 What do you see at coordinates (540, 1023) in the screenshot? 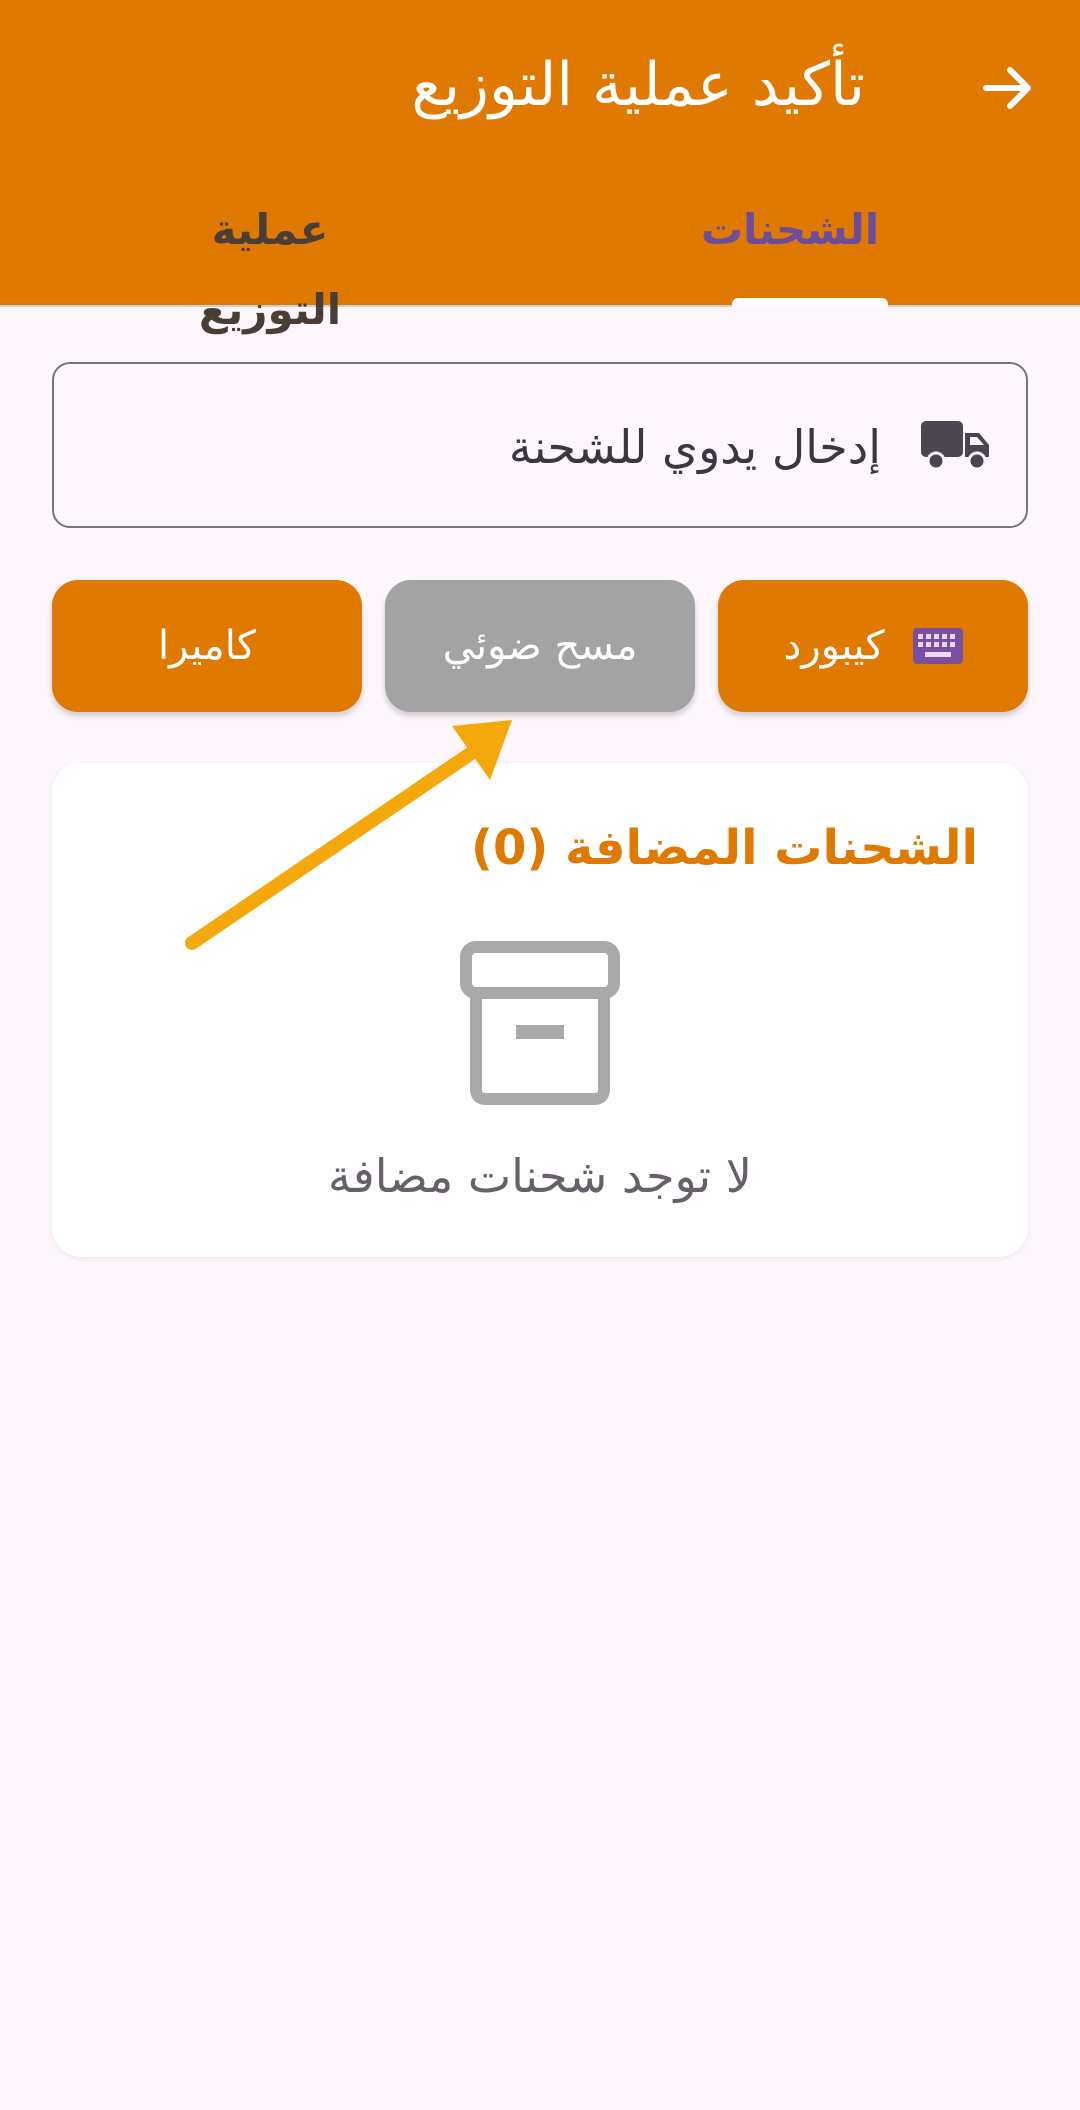
I see `archive-box-icon` at bounding box center [540, 1023].